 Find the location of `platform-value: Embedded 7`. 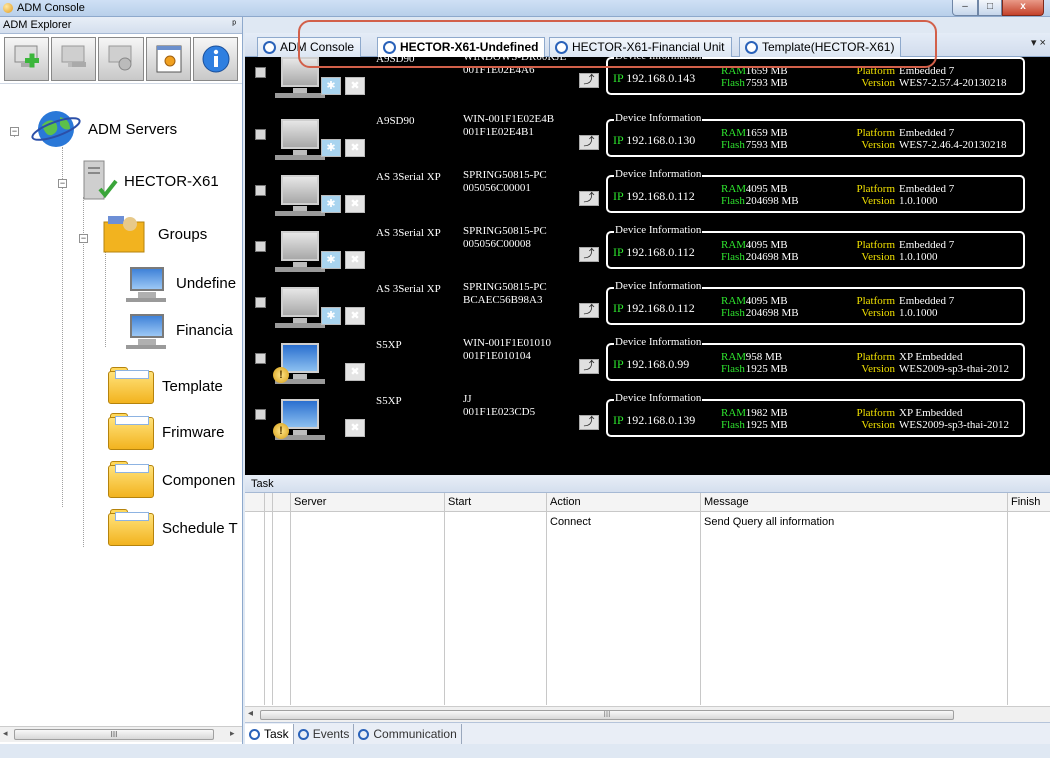

platform-value: Embedded 7 is located at coordinates (927, 301).